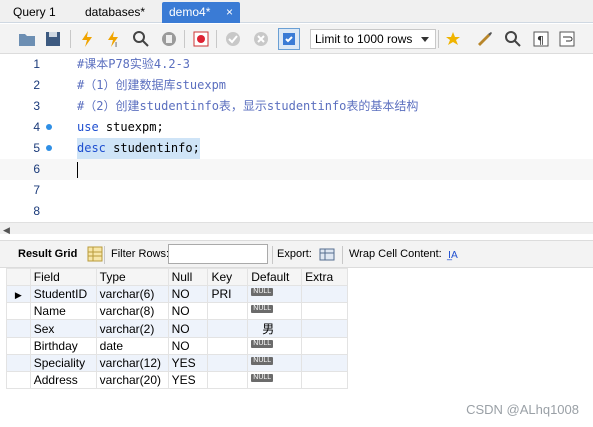 The image size is (593, 427). I want to click on export-icon, so click(327, 254).